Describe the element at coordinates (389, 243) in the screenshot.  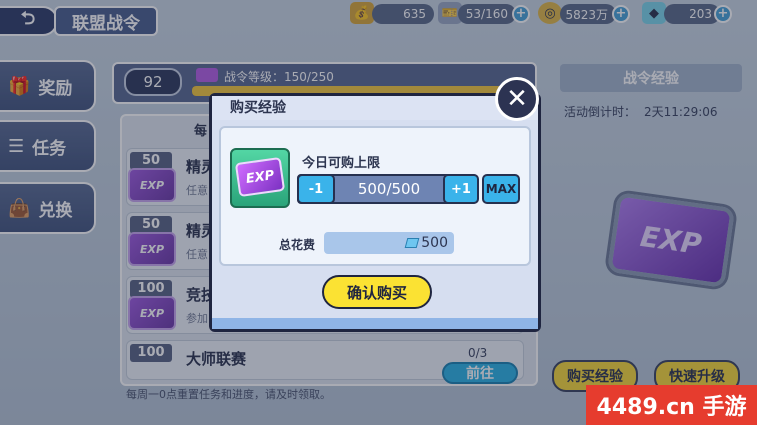
I see `cost-display: 500` at that location.